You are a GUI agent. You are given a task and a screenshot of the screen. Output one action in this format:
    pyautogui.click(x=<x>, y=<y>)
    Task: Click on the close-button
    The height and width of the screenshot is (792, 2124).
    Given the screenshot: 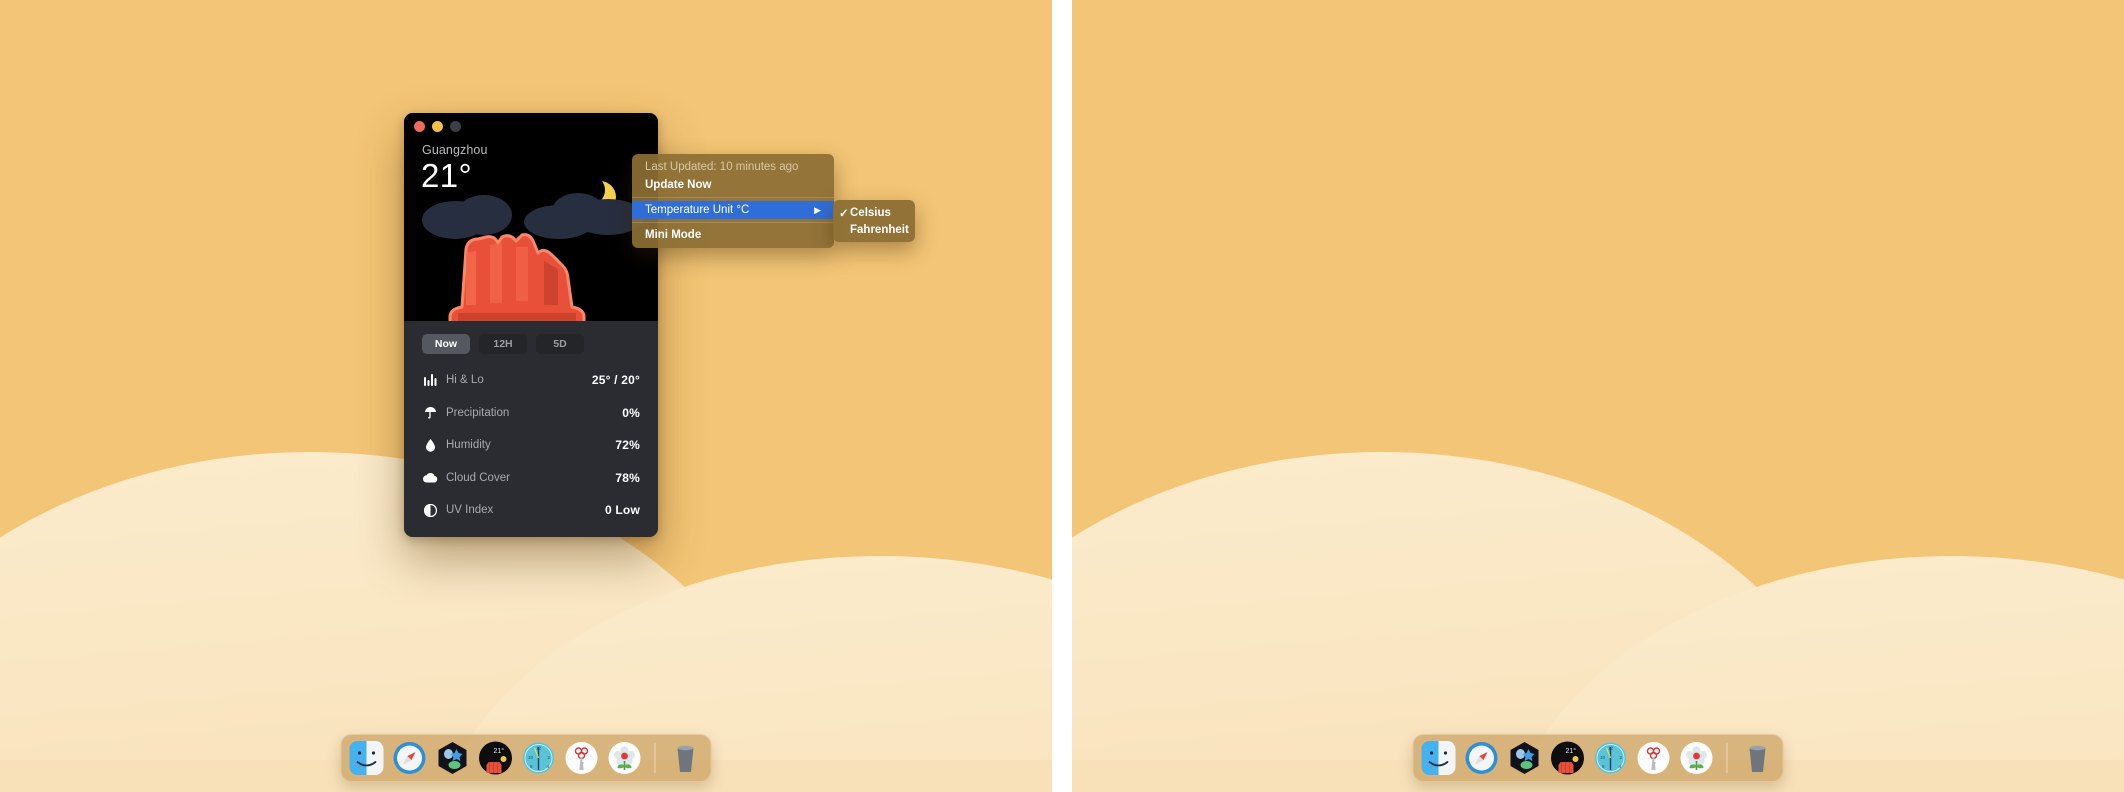 What is the action you would take?
    pyautogui.click(x=419, y=126)
    